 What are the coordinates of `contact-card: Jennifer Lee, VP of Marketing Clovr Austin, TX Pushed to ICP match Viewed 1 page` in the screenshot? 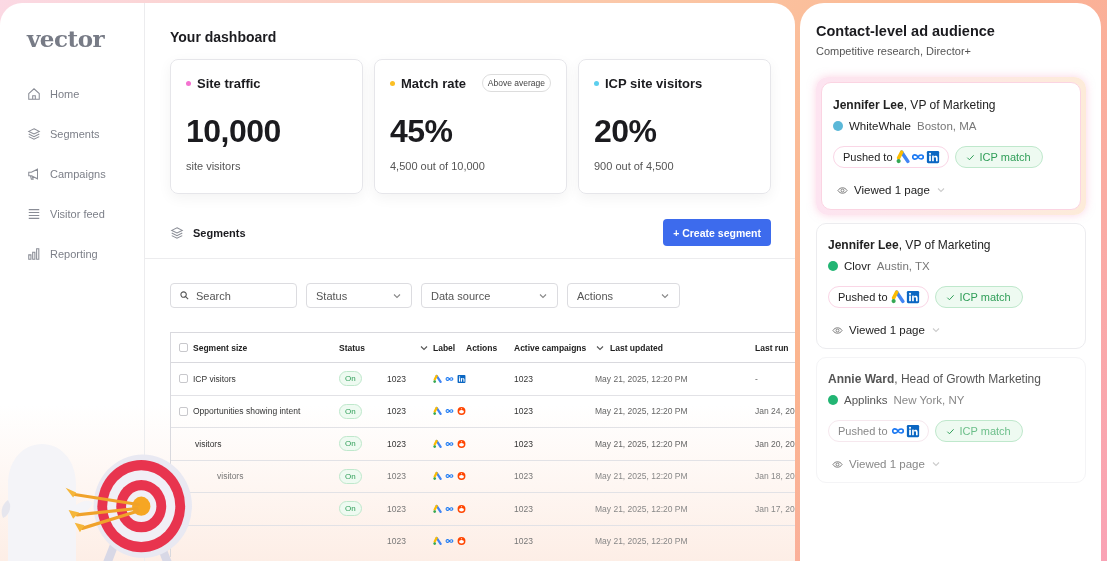 It's located at (951, 286).